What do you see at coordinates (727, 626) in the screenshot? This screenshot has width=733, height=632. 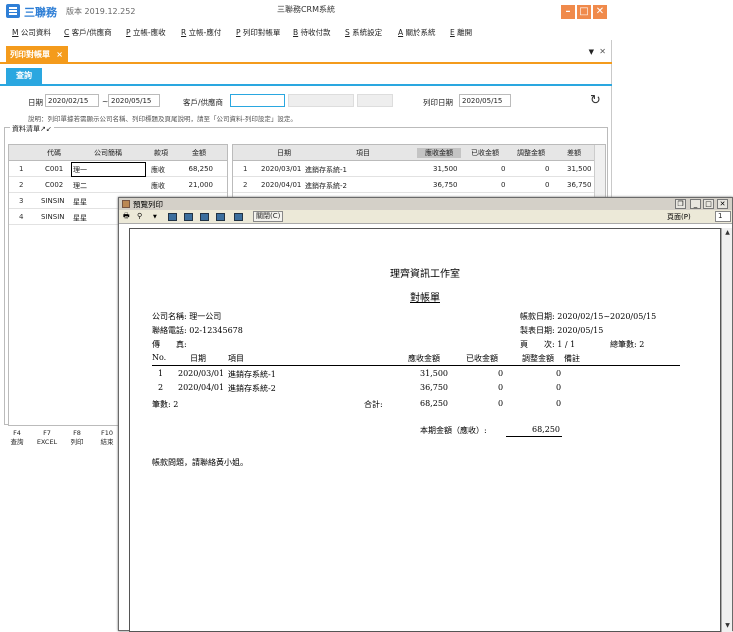 I see `scroll-down-icon: ▼` at bounding box center [727, 626].